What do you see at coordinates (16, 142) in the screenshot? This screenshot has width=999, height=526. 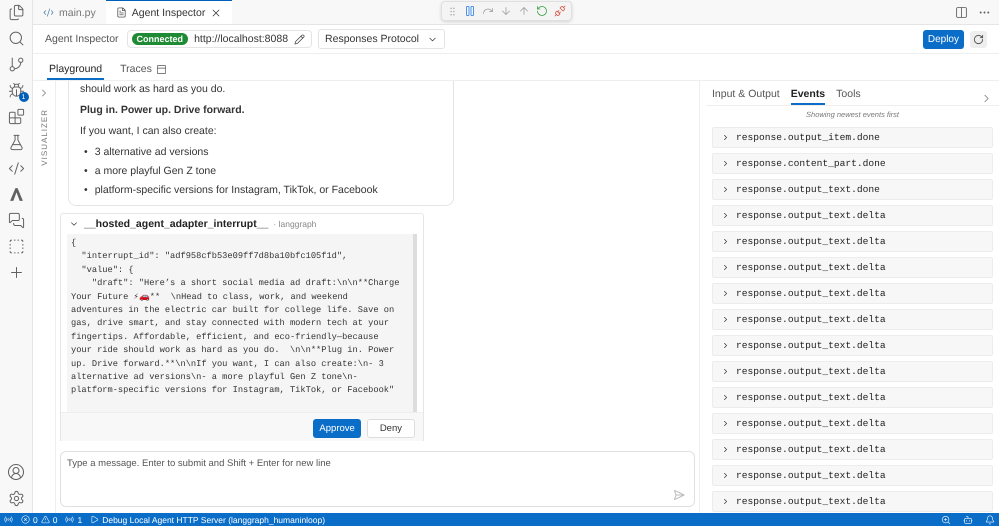 I see `flask-icon` at bounding box center [16, 142].